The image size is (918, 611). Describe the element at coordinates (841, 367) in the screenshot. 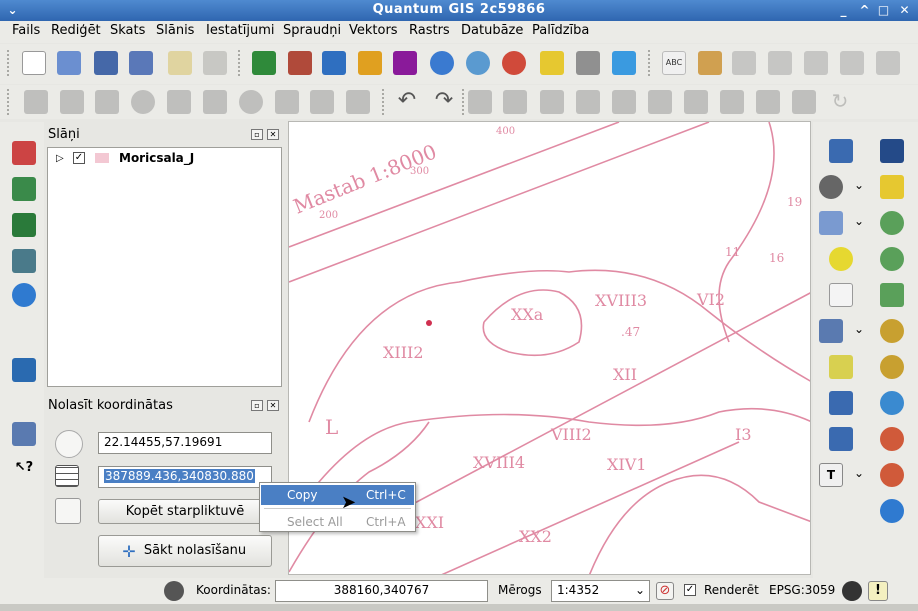

I see `map-tips-icon` at that location.